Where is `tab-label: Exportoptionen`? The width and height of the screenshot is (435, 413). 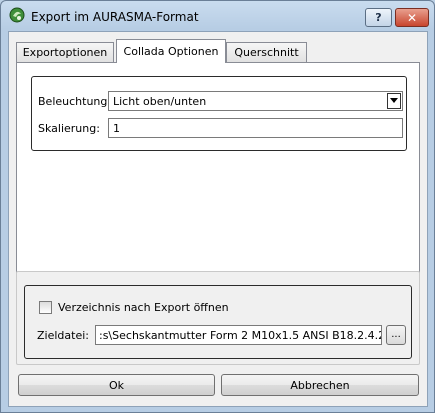
tab-label: Exportoptionen is located at coordinates (65, 52).